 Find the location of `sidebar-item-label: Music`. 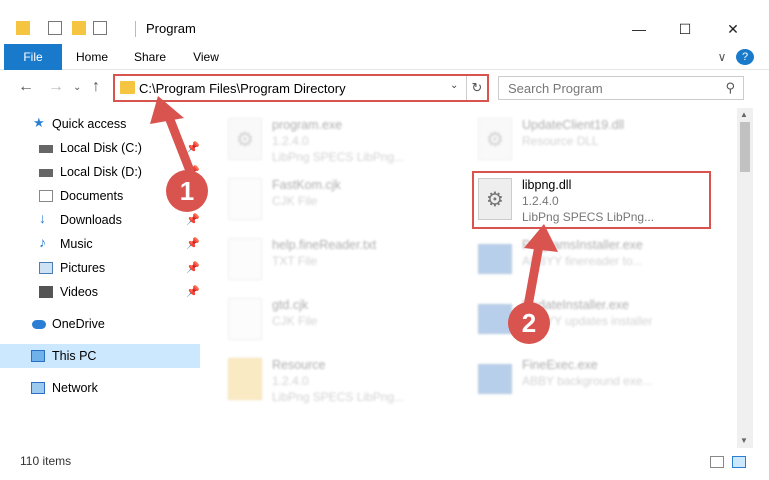

sidebar-item-label: Music is located at coordinates (76, 244).